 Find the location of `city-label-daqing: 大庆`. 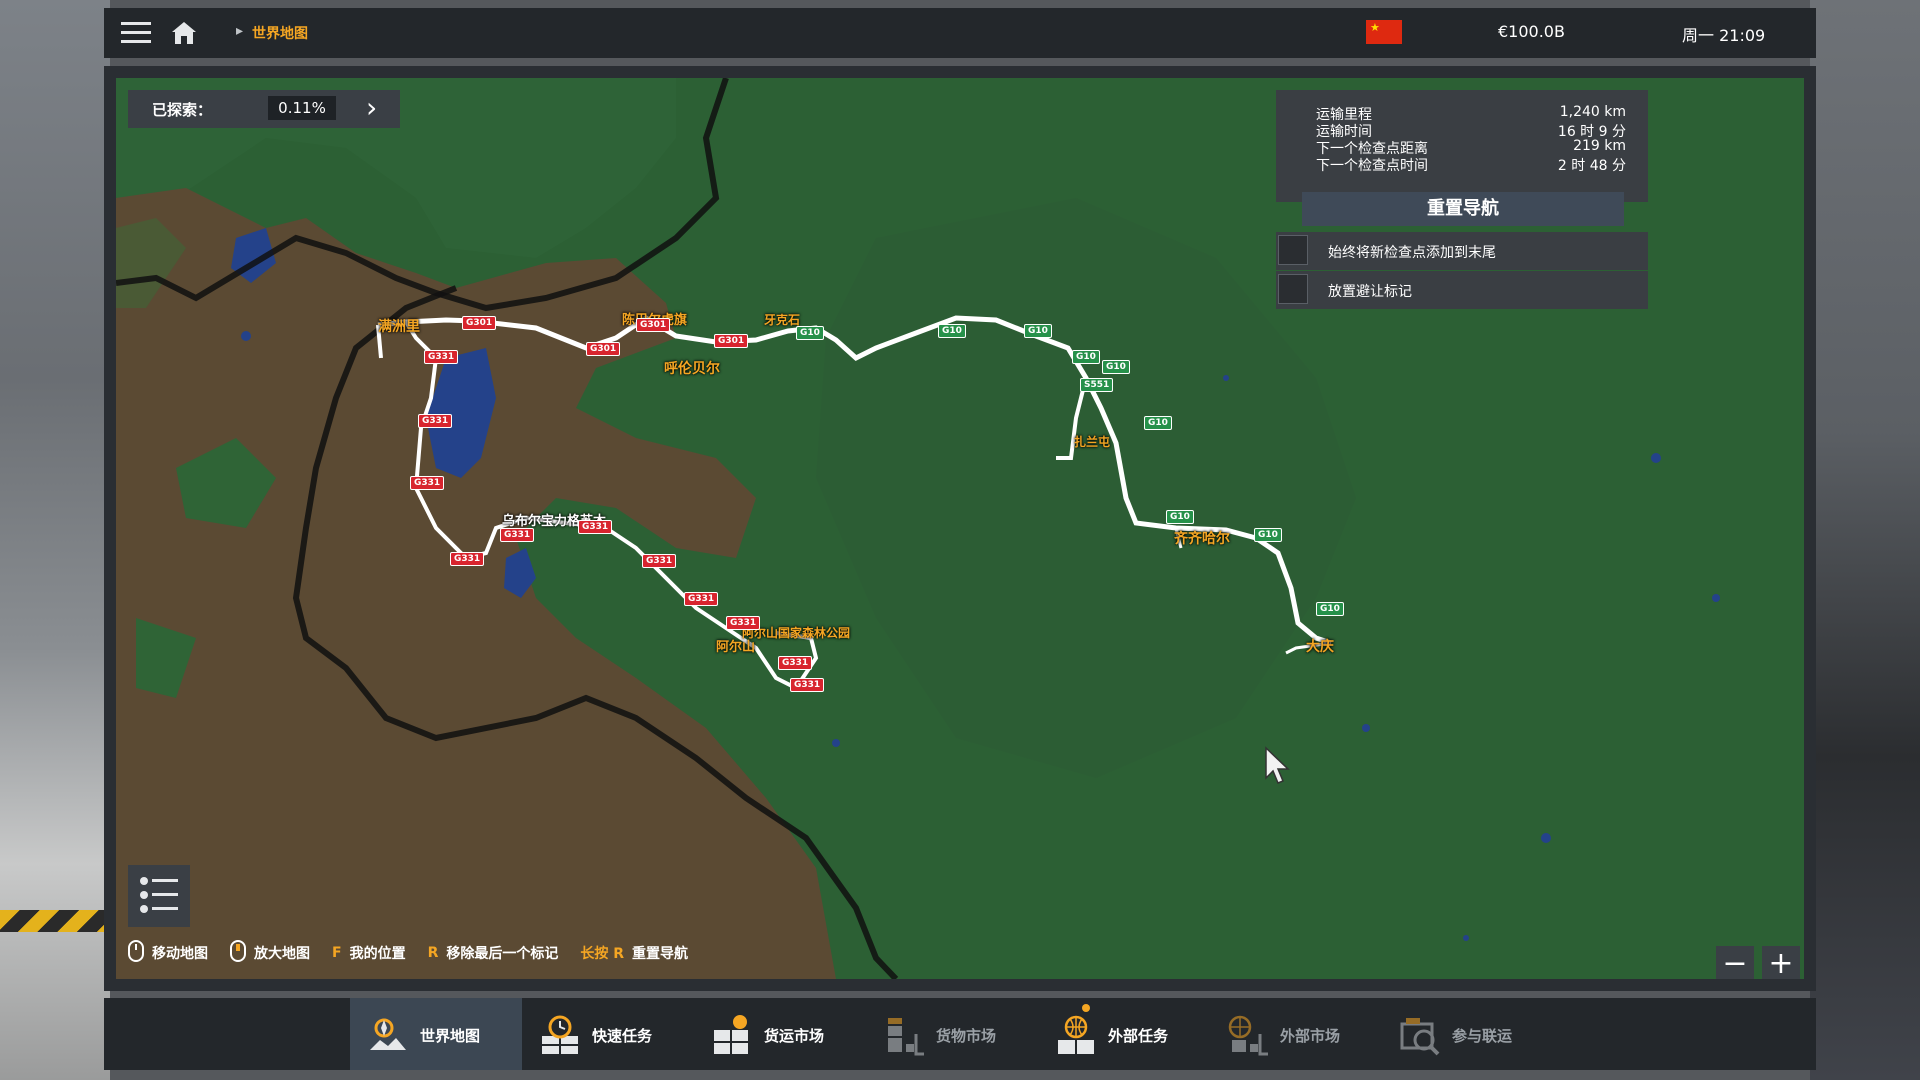

city-label-daqing: 大庆 is located at coordinates (1320, 646).